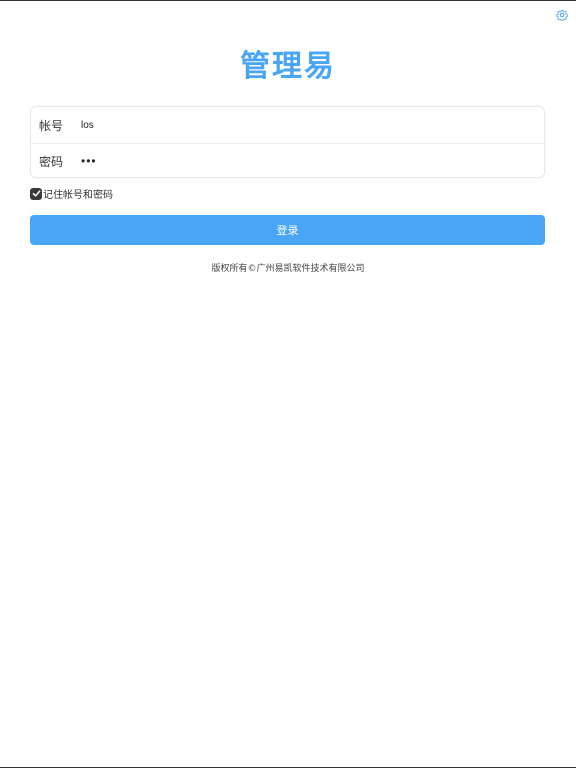 The width and height of the screenshot is (576, 768). I want to click on login-button: 登录, so click(287, 230).